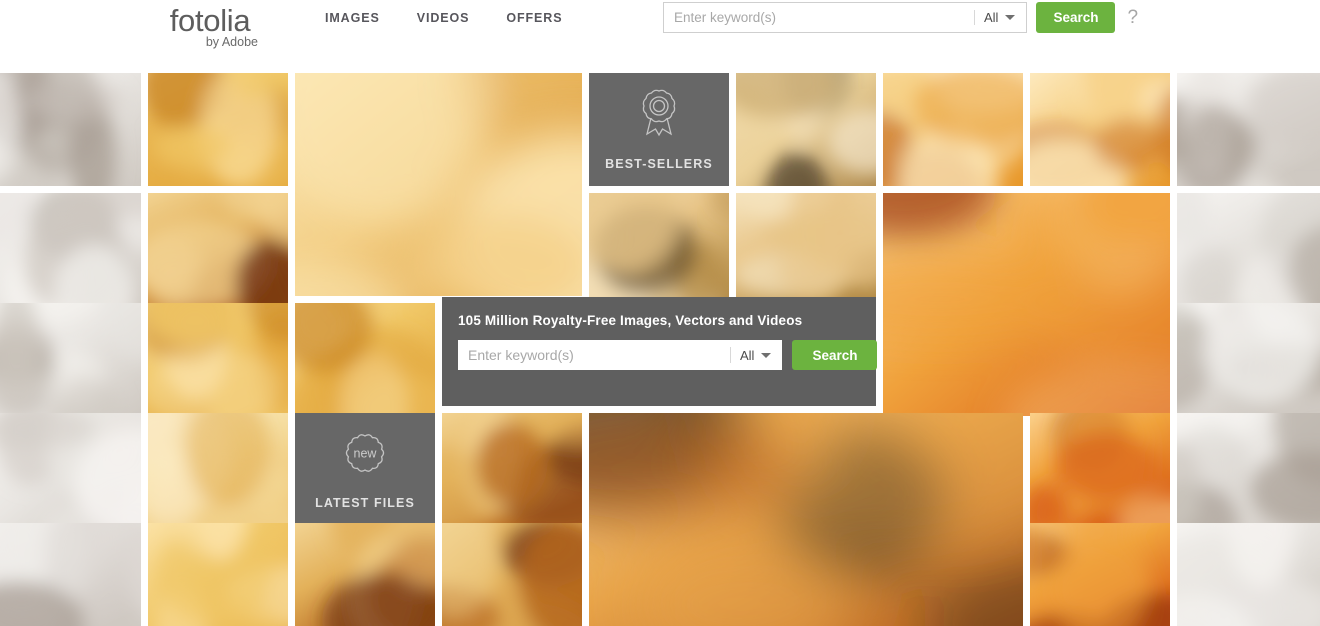 Image resolution: width=1320 pixels, height=626 pixels. What do you see at coordinates (1000, 17) in the screenshot?
I see `header-scope-dropdown: All` at bounding box center [1000, 17].